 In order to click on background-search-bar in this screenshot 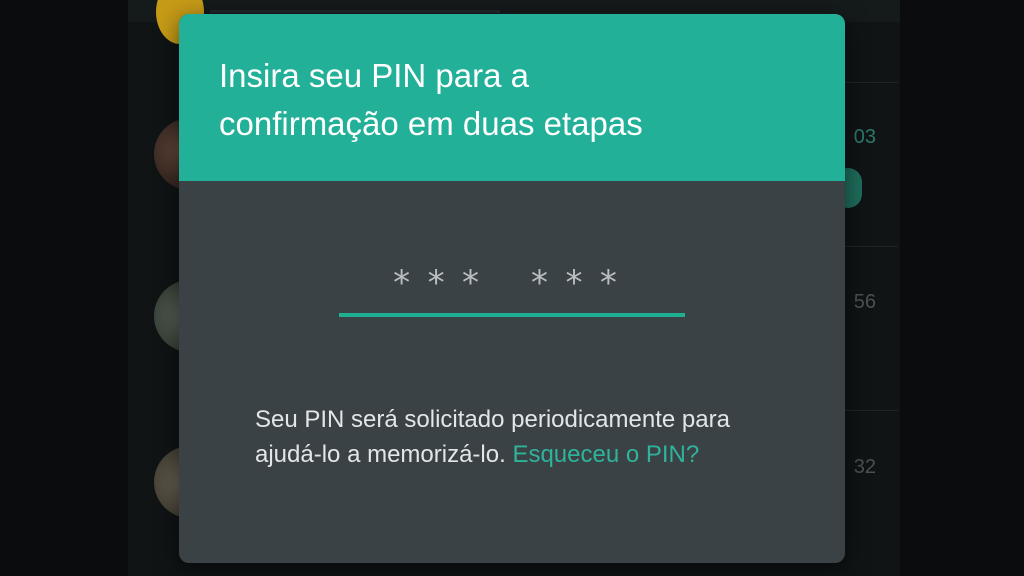, I will do `click(355, 11)`.